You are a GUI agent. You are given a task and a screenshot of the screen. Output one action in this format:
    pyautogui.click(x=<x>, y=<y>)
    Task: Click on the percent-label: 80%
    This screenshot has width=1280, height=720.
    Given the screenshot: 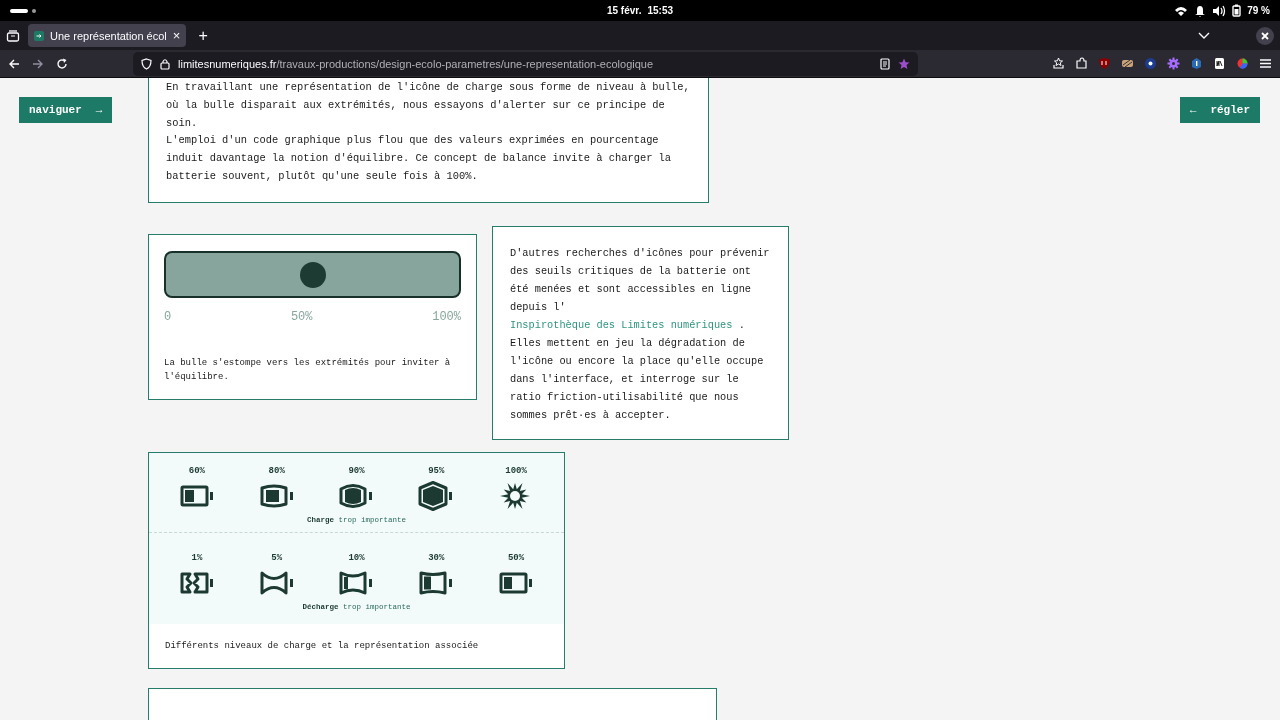 What is the action you would take?
    pyautogui.click(x=276, y=470)
    